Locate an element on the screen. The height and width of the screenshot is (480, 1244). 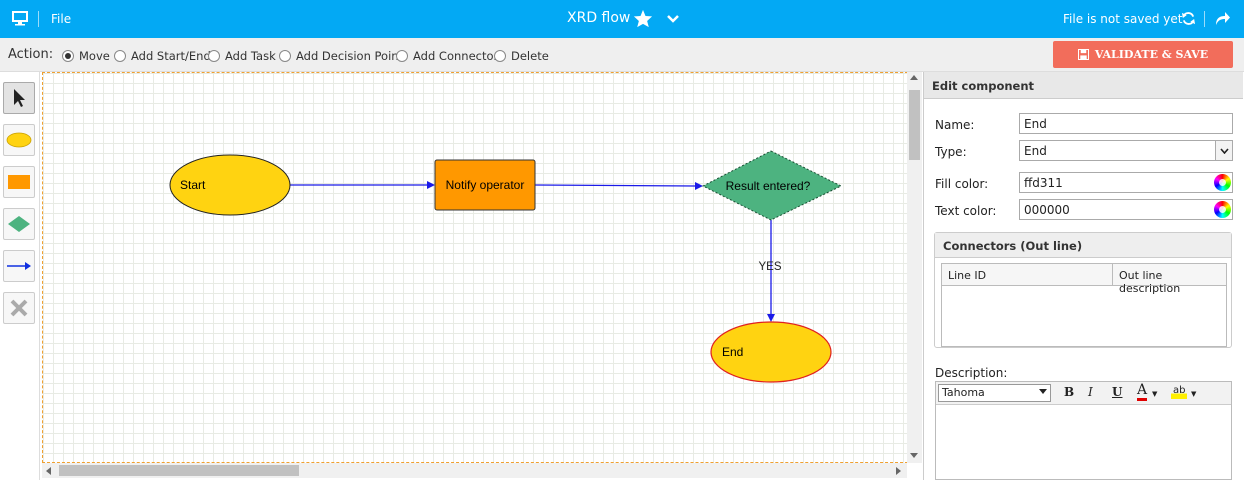
top-bar: File XRD flow File is not saved yet is located at coordinates (622, 19).